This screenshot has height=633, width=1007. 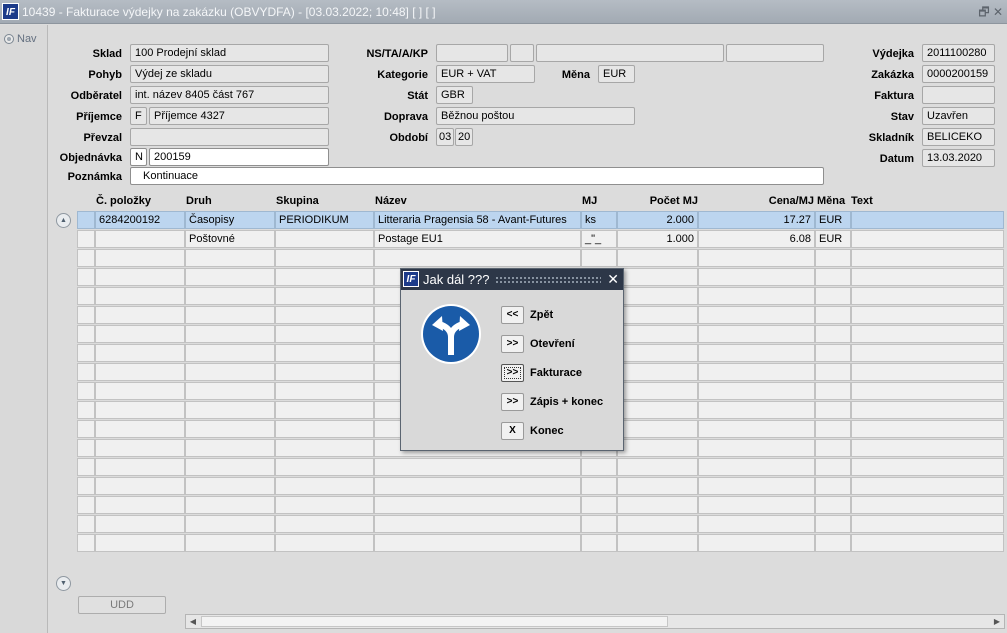 I want to click on table-horizontal-scrollbar: ◀ ▶, so click(x=595, y=621).